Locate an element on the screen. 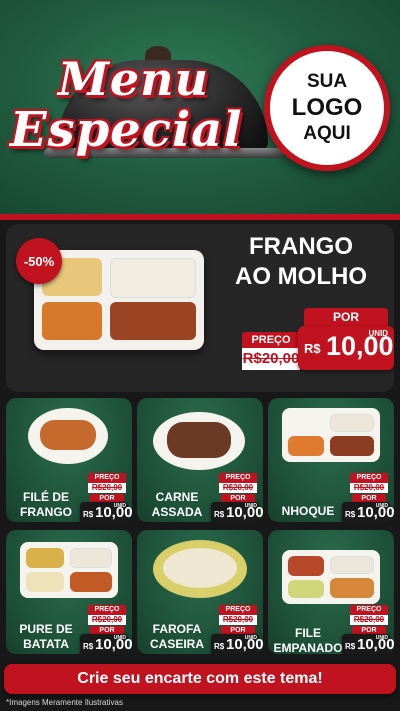 This screenshot has width=400, height=711. featured-currency: R$ is located at coordinates (312, 348).